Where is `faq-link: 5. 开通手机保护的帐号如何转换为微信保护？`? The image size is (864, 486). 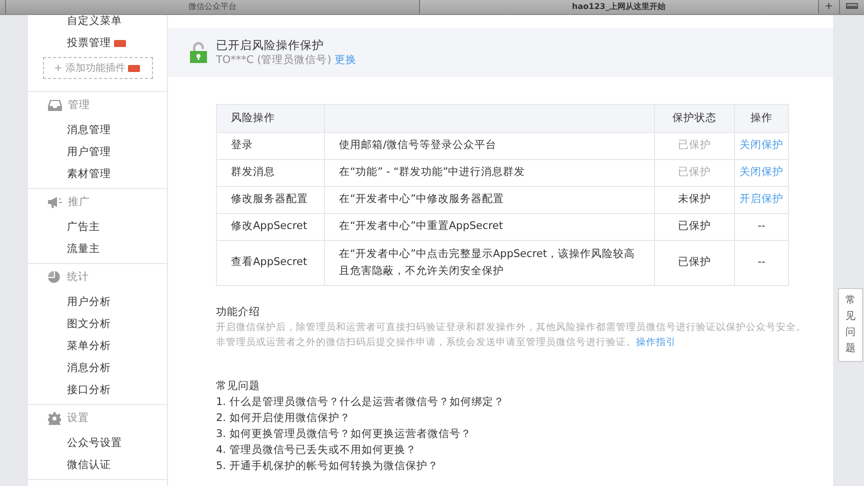
faq-link: 5. 开通手机保护的帐号如何转换为微信保护？ is located at coordinates (327, 466).